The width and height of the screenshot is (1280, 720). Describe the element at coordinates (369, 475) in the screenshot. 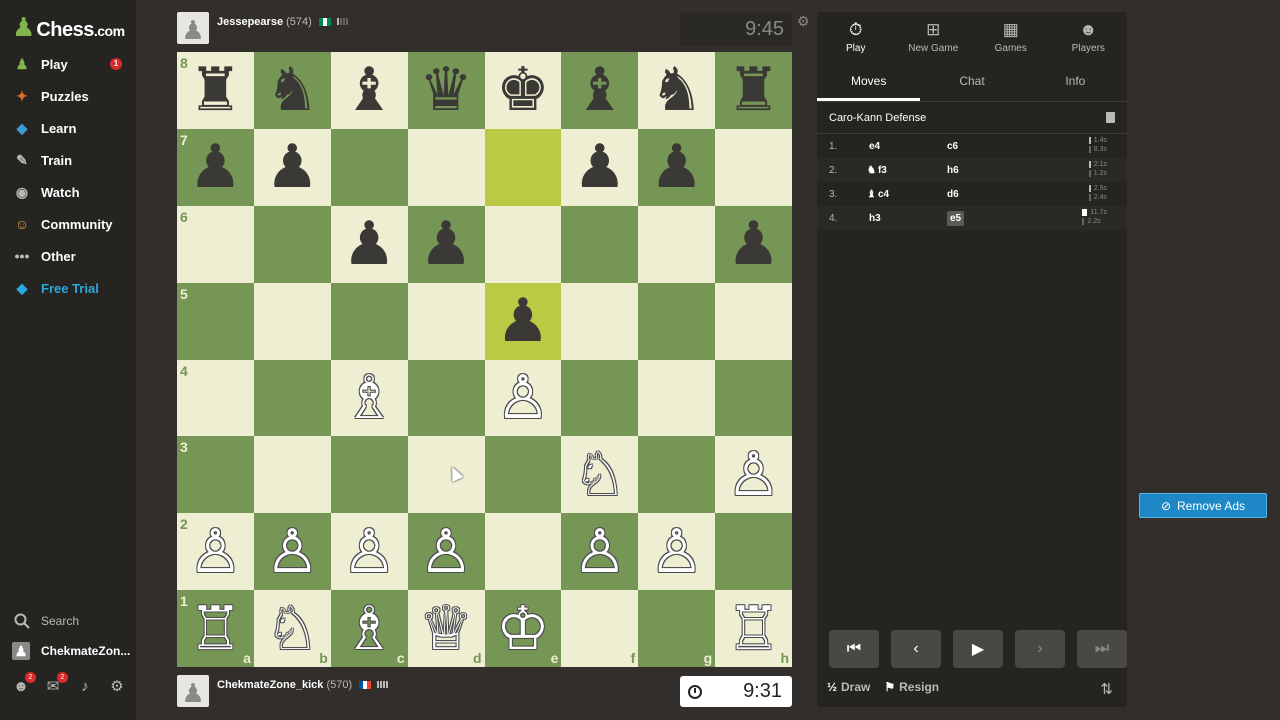

I see `square-c3` at that location.